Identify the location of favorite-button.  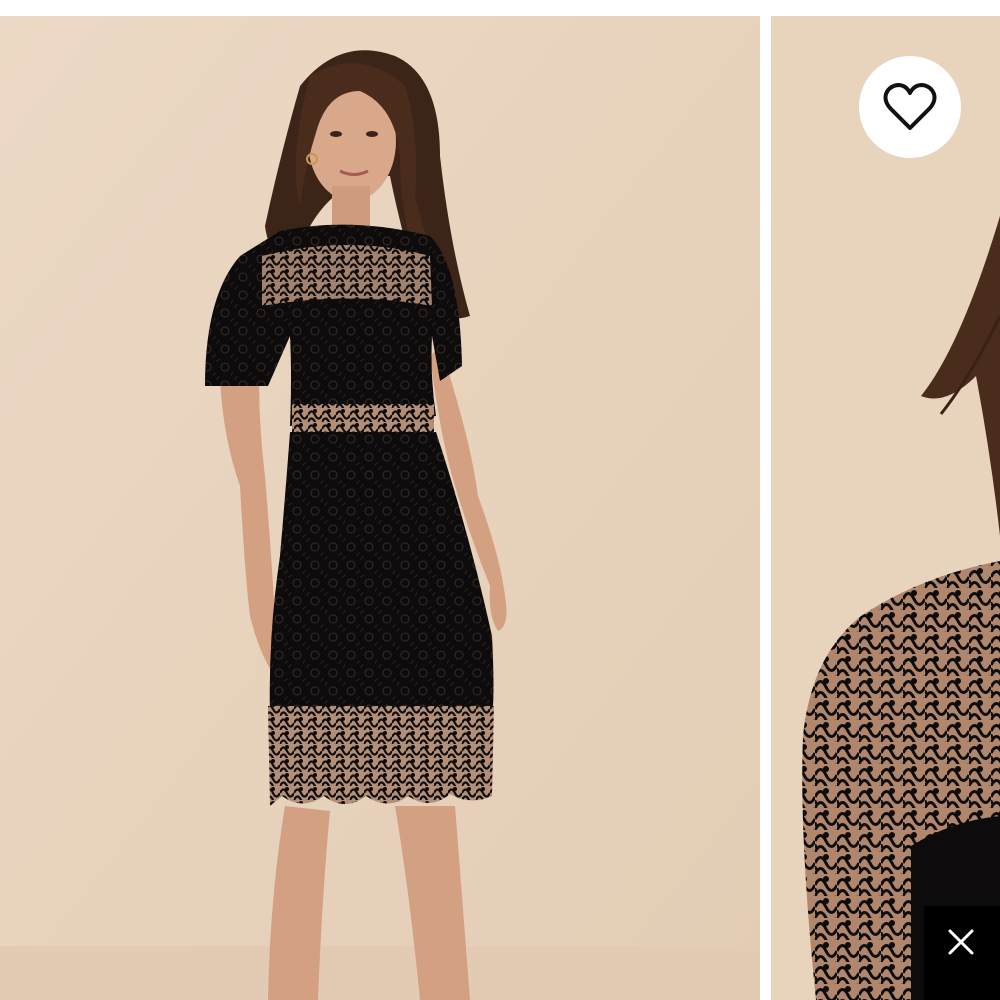
(910, 107).